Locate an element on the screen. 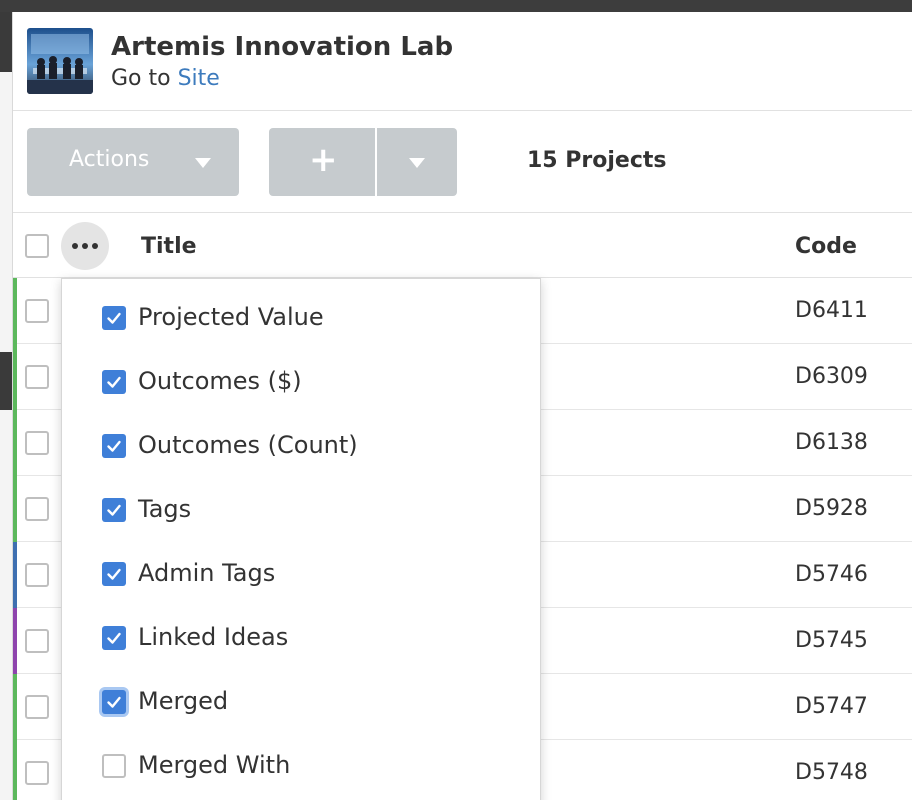  menu-item-merged: Merged is located at coordinates (302, 695).